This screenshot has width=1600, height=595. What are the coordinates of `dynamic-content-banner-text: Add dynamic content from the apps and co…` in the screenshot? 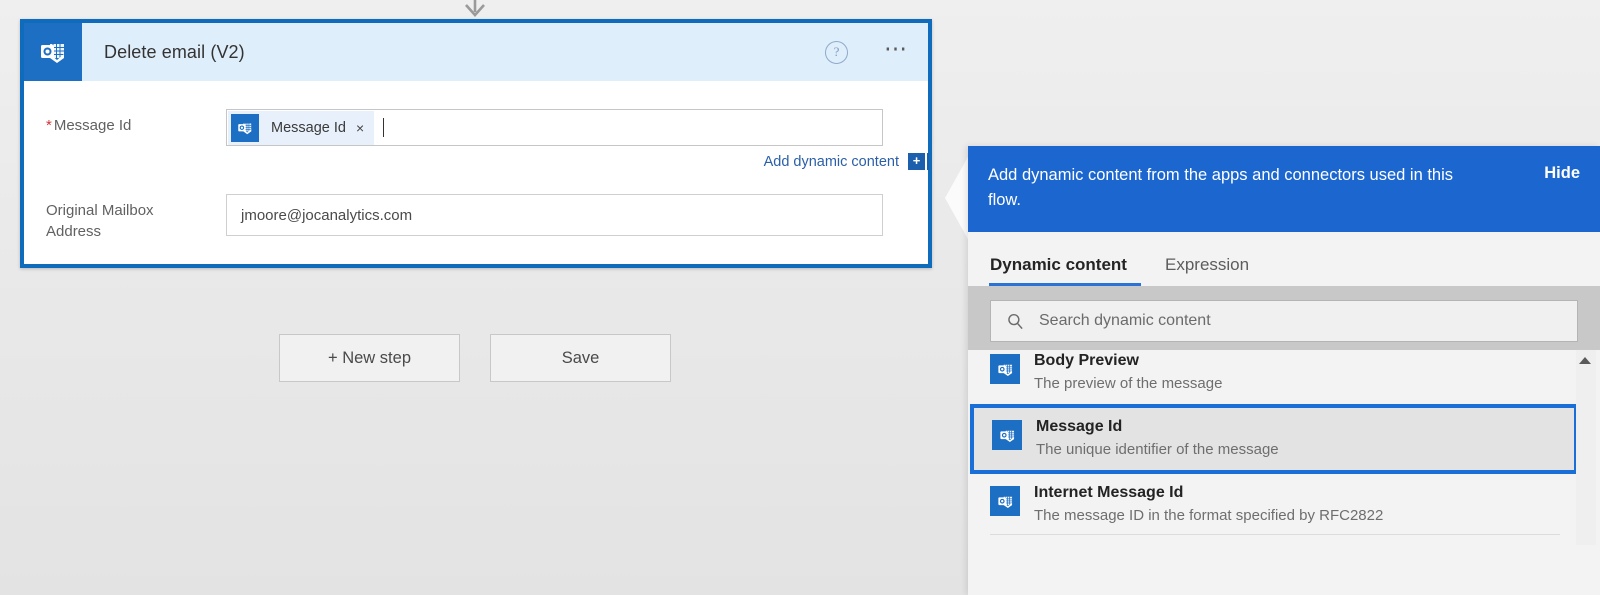 It's located at (1221, 187).